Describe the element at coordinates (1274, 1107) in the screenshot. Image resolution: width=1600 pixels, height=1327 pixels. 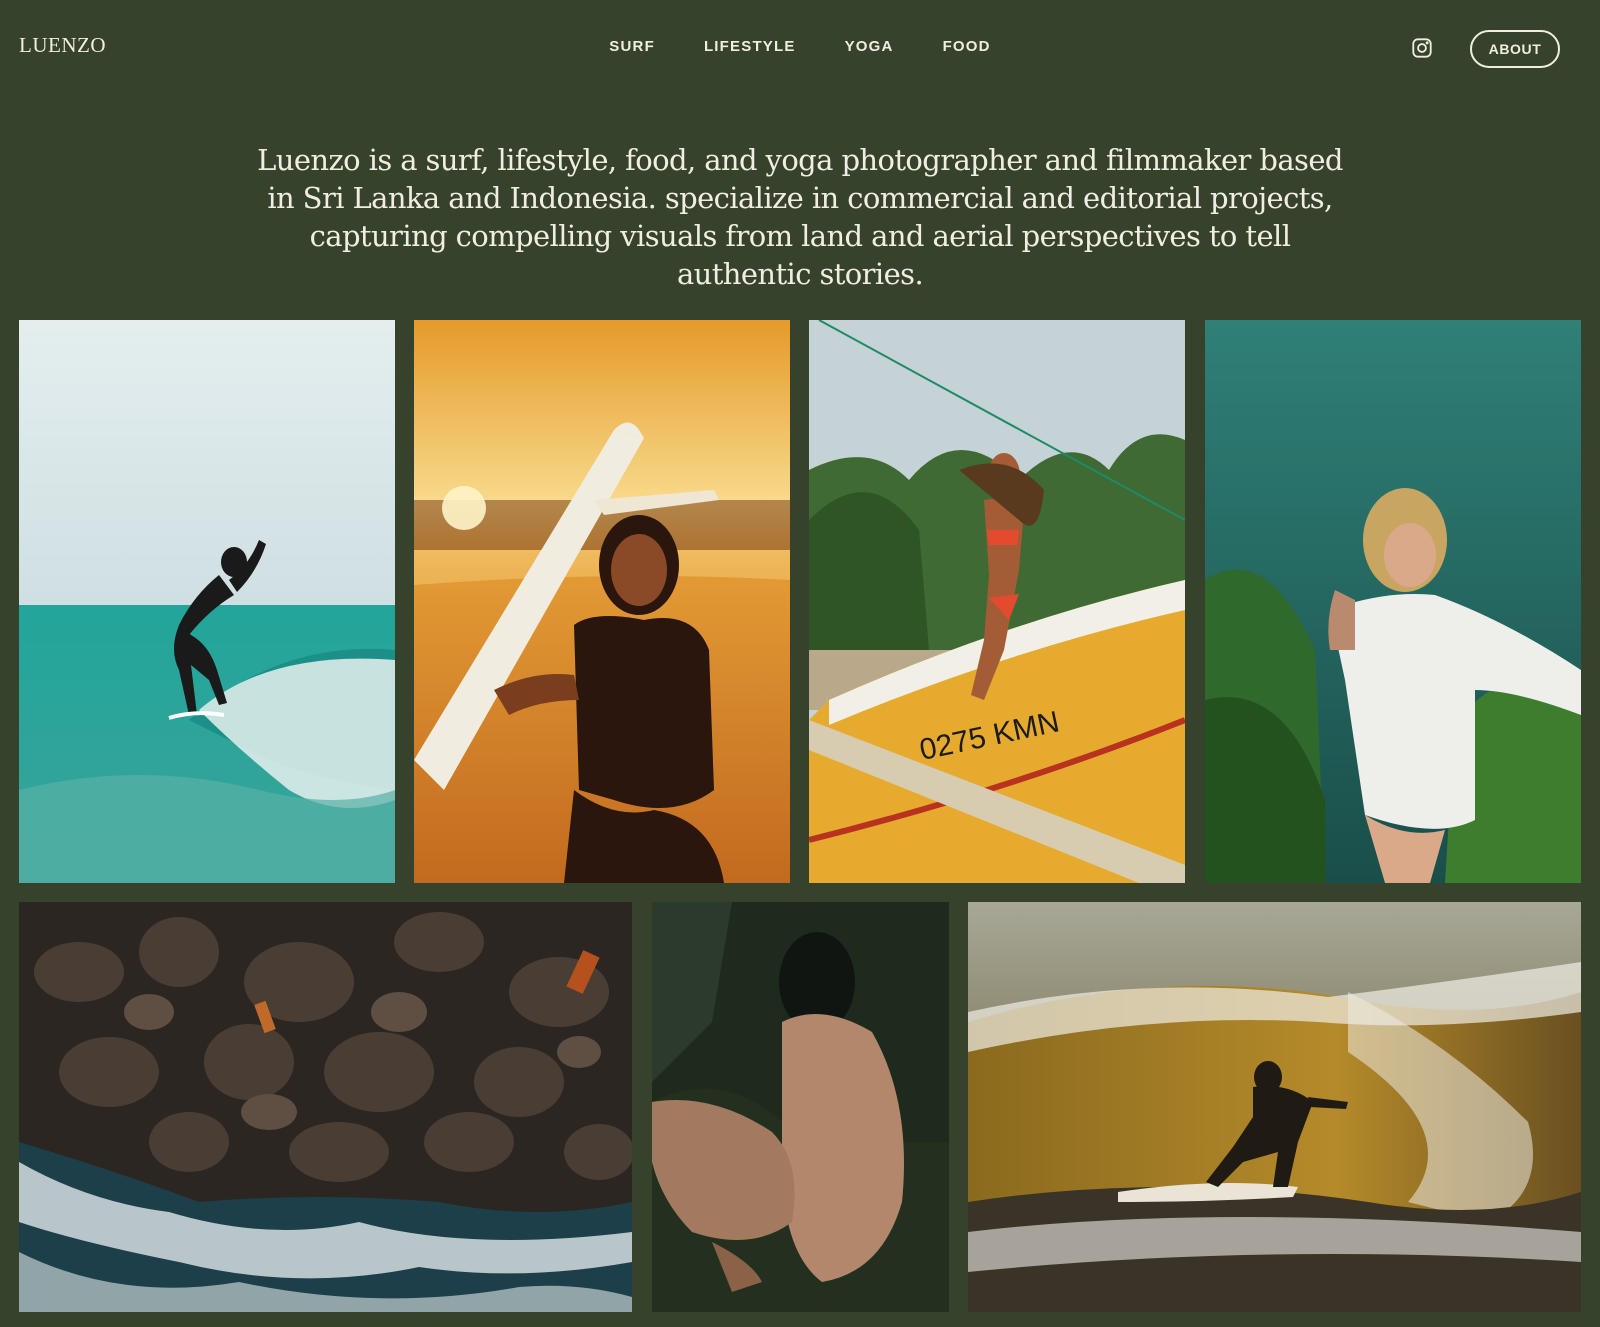
I see `photo-surfer-in-barrel-wave` at that location.